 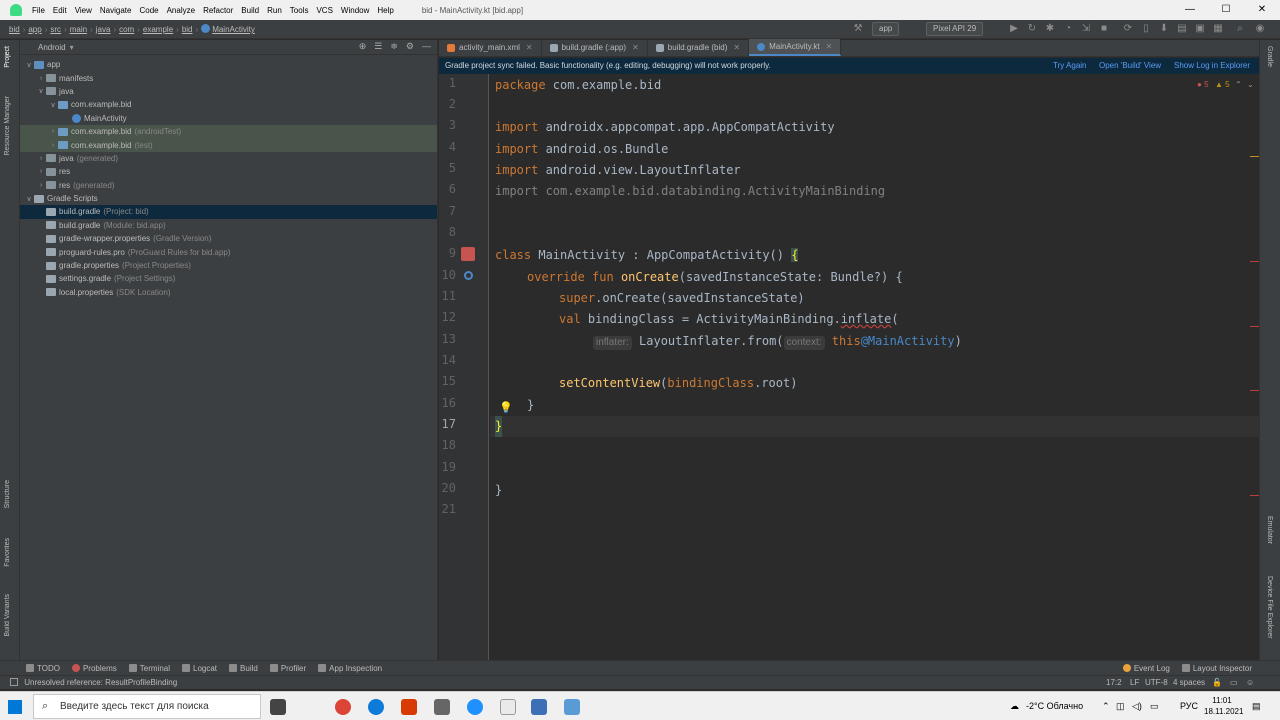 I want to click on tree-item-build-gradle-project: build.gradle (Project: bid), so click(x=228, y=212).